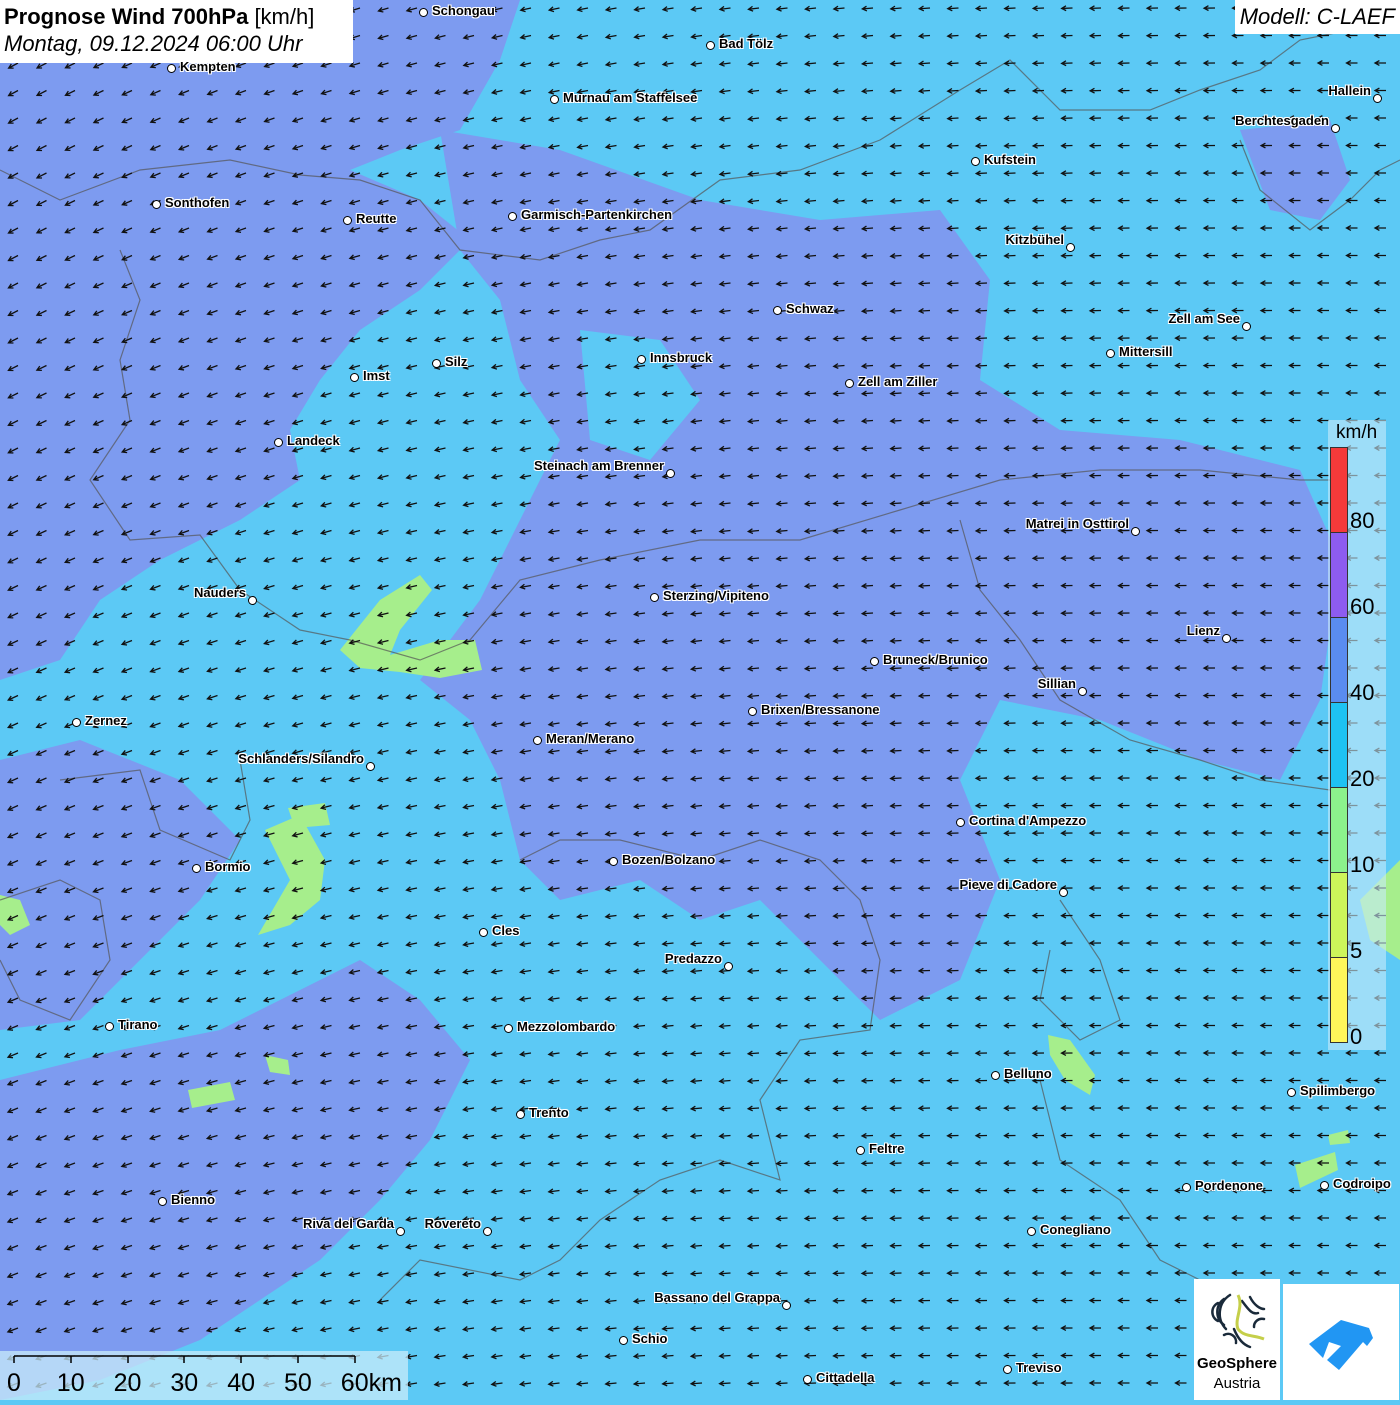 The image size is (1400, 1405). What do you see at coordinates (1341, 1342) in the screenshot?
I see `app-logo` at bounding box center [1341, 1342].